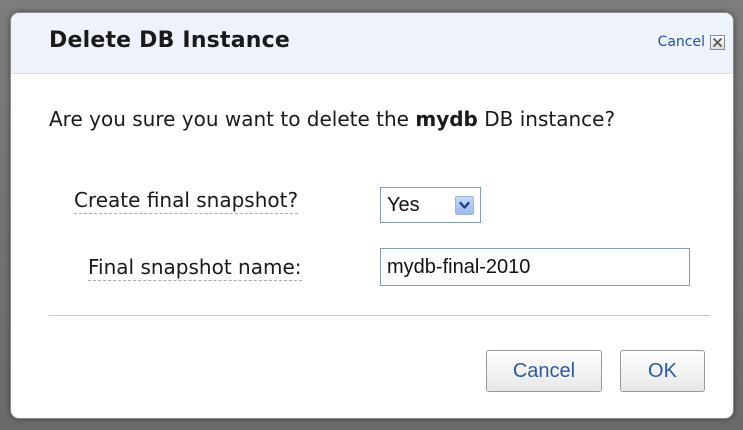  Describe the element at coordinates (169, 40) in the screenshot. I see `dialog-title: Delete DB Instance` at that location.